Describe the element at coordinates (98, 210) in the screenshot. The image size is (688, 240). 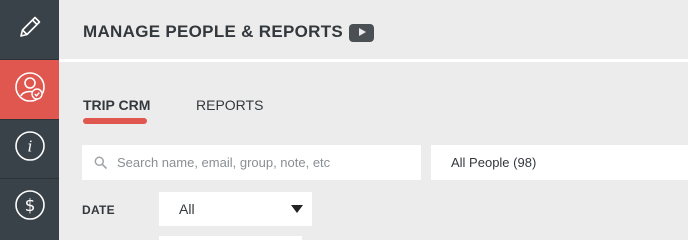
I see `date-filter-label: DATE` at that location.